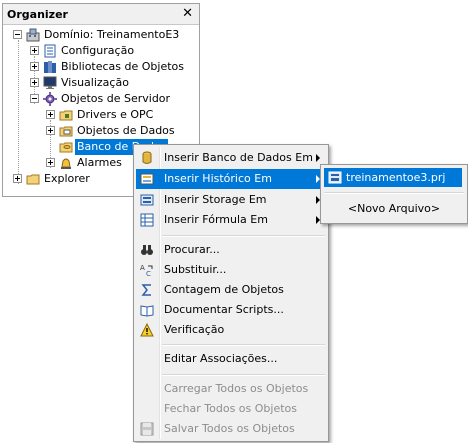  Describe the element at coordinates (147, 179) in the screenshot. I see `history-icon` at that location.